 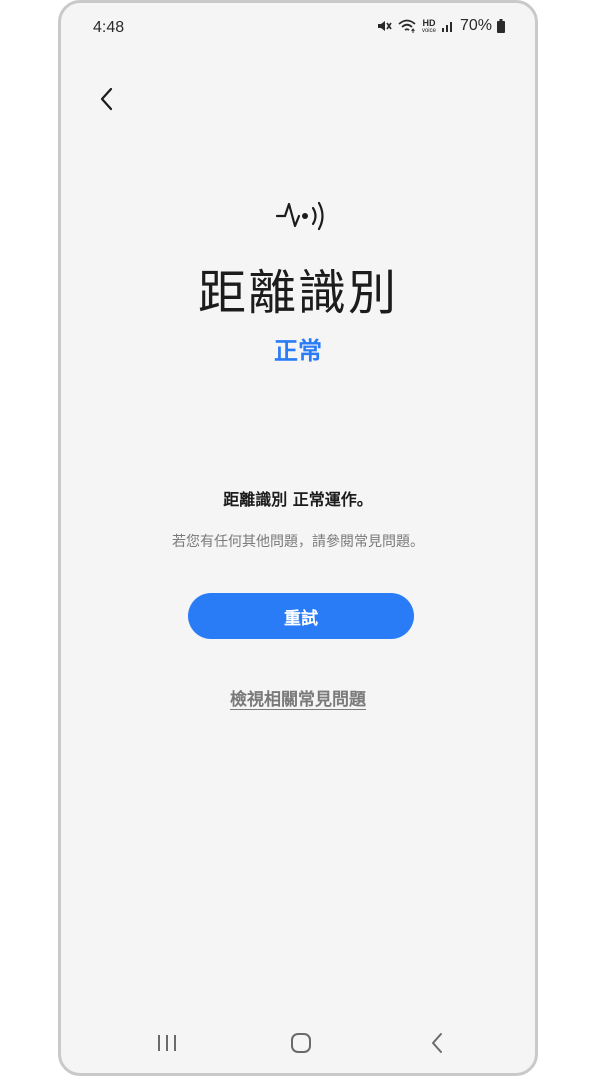 I want to click on recent-apps-button, so click(x=167, y=1045).